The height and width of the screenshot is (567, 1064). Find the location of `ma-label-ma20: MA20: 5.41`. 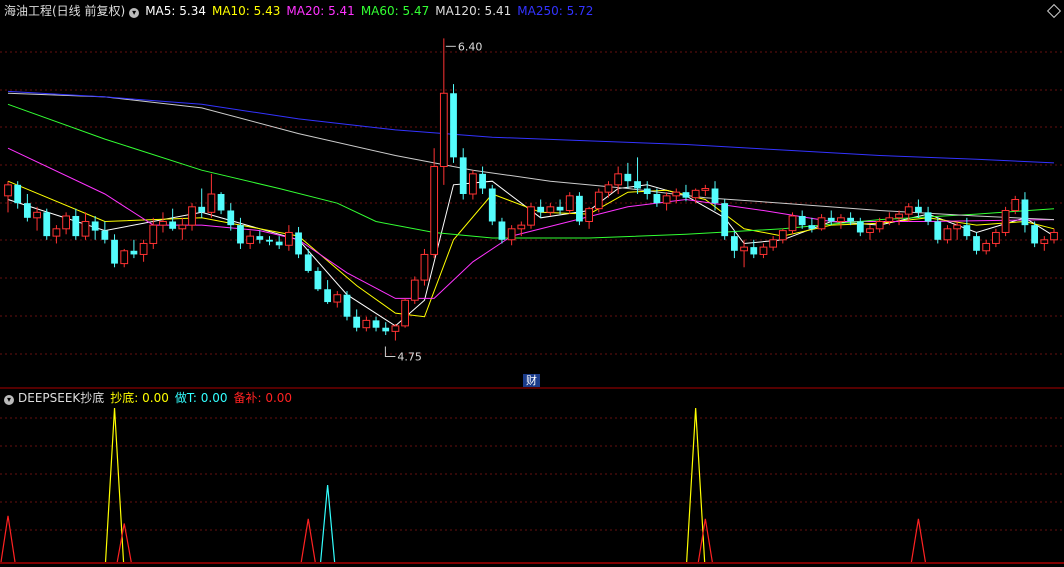

ma-label-ma20: MA20: 5.41 is located at coordinates (320, 11).